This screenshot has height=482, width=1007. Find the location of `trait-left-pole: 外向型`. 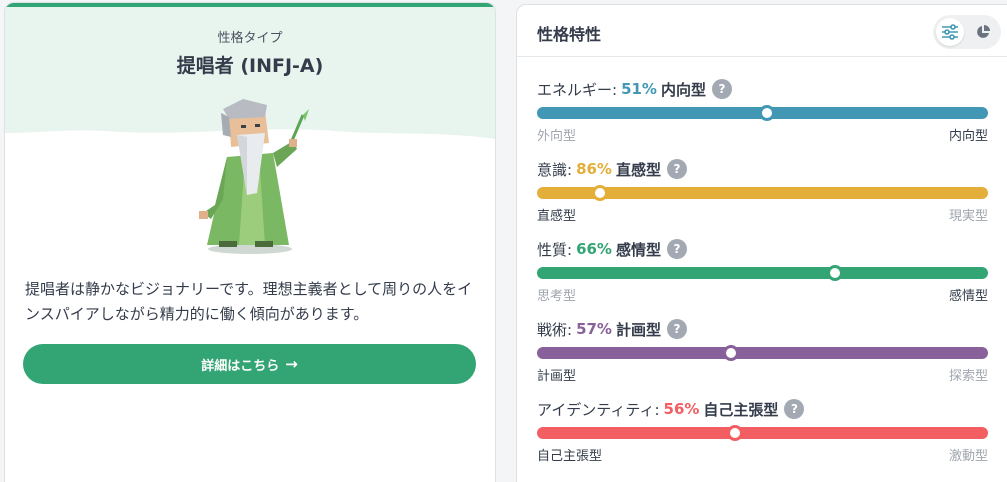

trait-left-pole: 外向型 is located at coordinates (557, 136).